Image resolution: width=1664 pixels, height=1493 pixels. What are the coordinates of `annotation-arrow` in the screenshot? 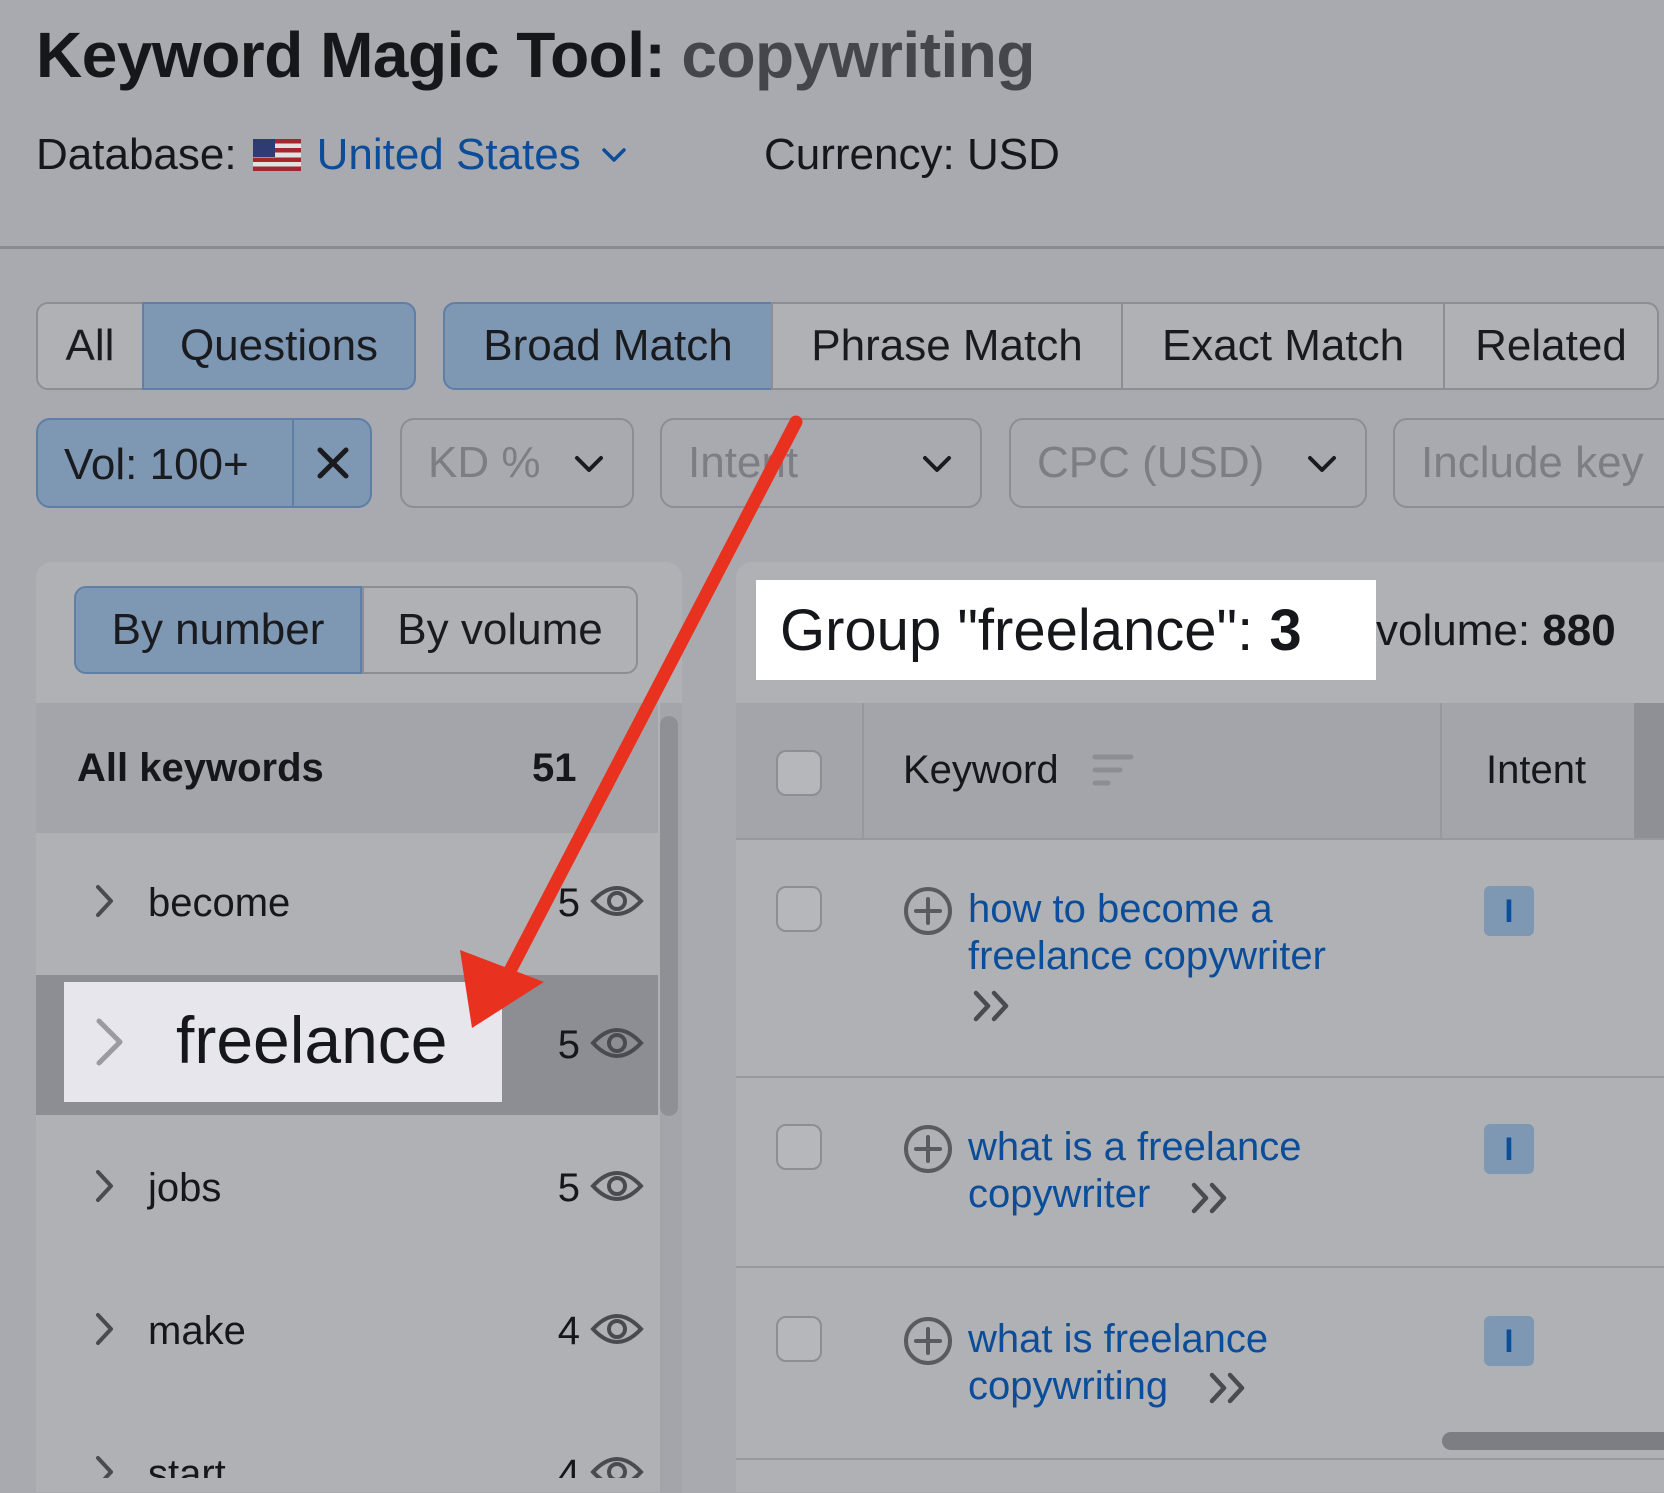 It's located at (631, 721).